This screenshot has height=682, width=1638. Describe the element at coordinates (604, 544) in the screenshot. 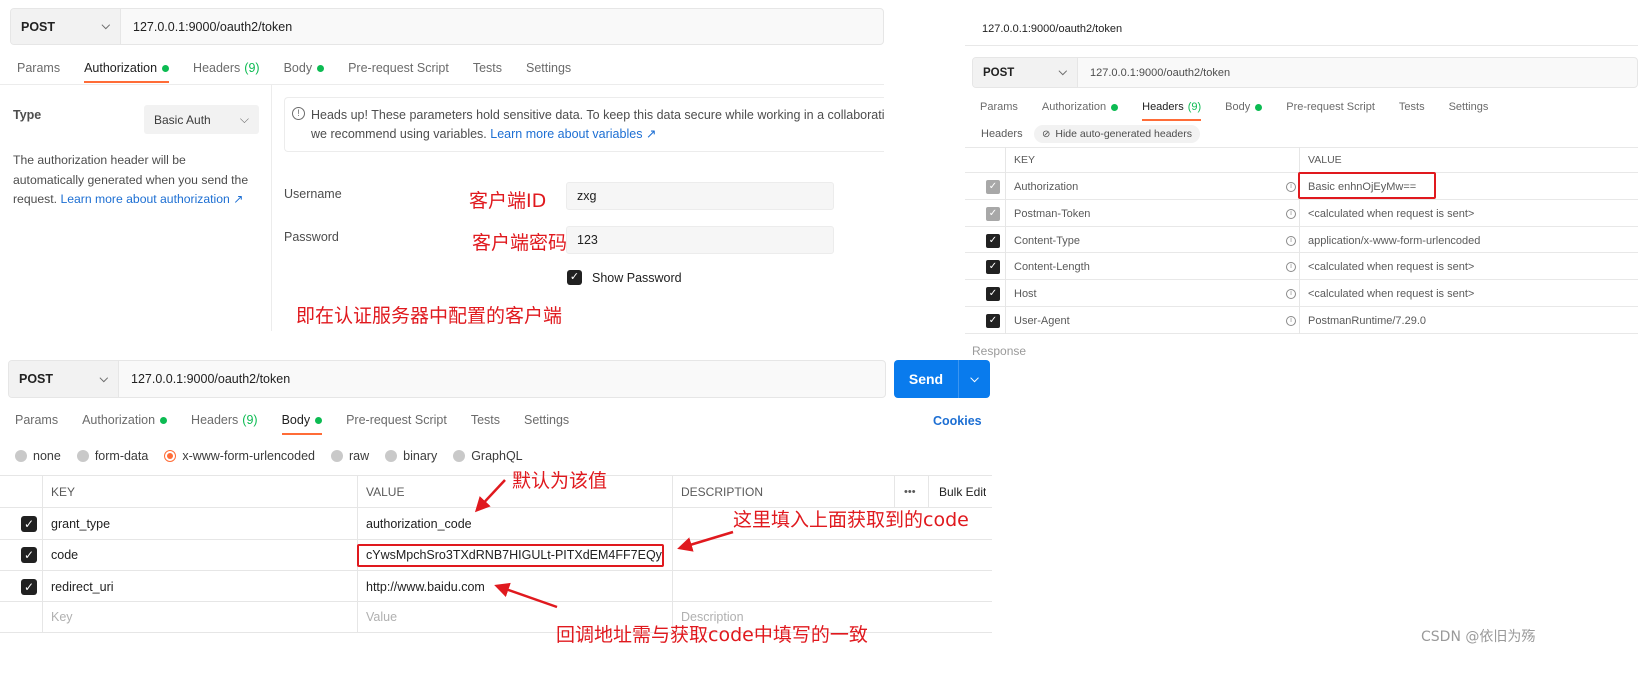

I see `annotation-arrows` at that location.